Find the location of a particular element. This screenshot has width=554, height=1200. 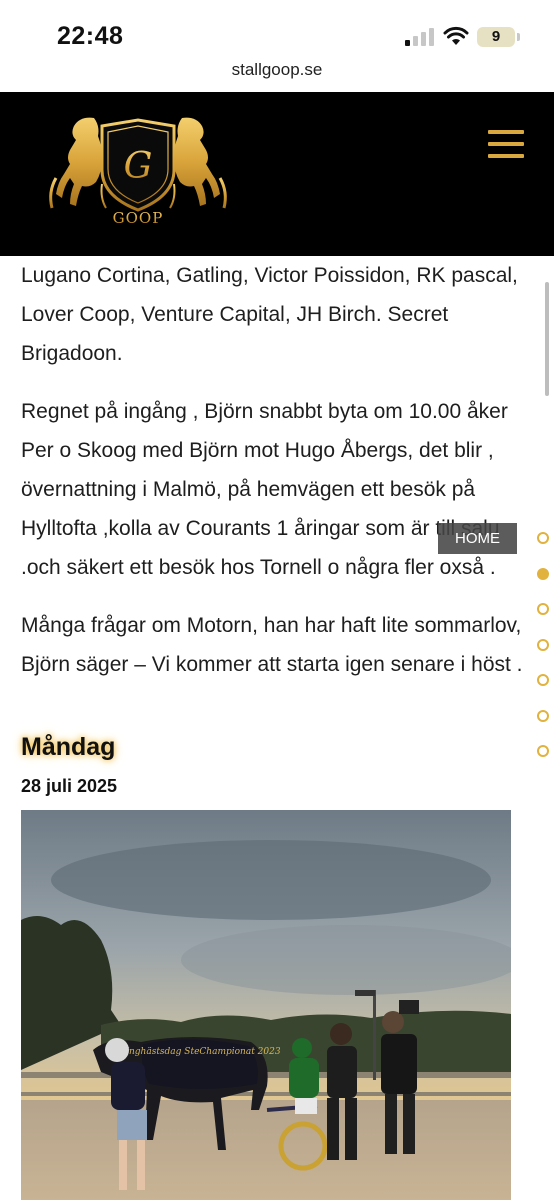

status-time: 22:48 is located at coordinates (90, 36).